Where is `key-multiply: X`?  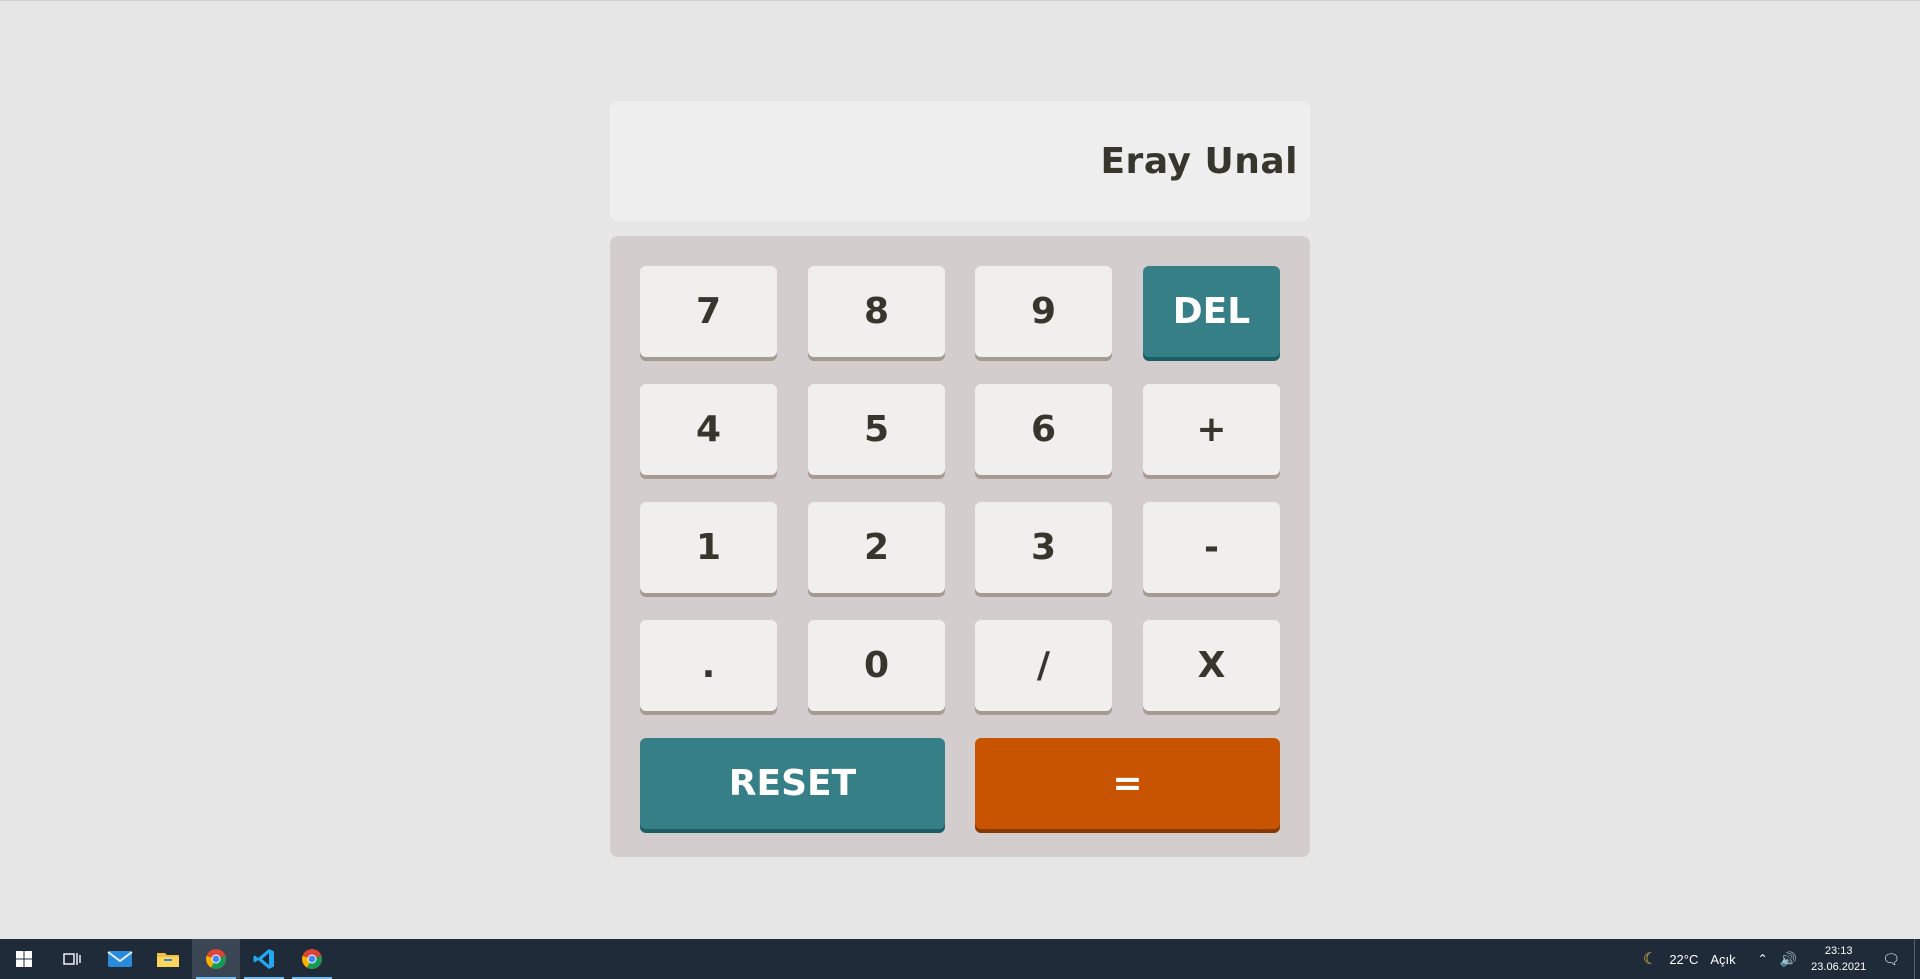
key-multiply: X is located at coordinates (1211, 665).